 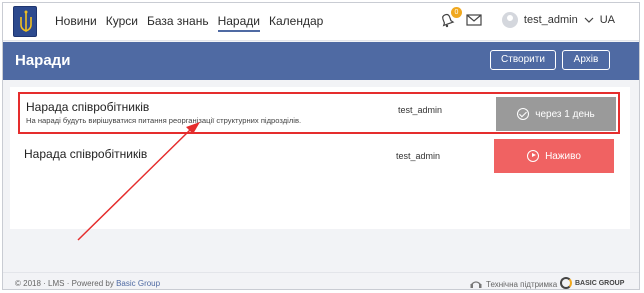 I want to click on support-link: Технічна підтримка, so click(x=513, y=284).